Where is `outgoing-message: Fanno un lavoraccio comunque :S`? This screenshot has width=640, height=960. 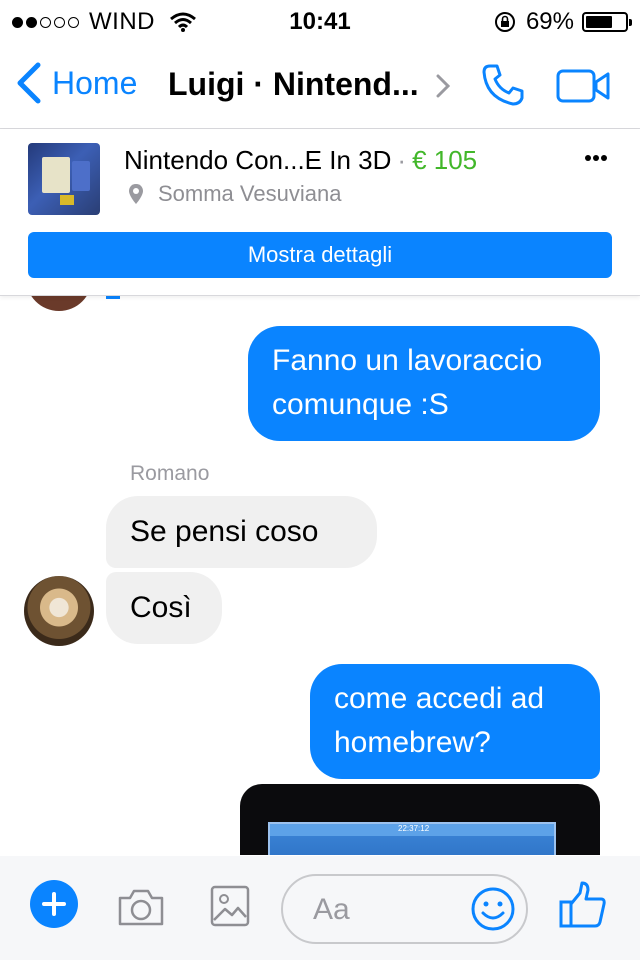
outgoing-message: Fanno un lavoraccio comunque :S is located at coordinates (424, 383).